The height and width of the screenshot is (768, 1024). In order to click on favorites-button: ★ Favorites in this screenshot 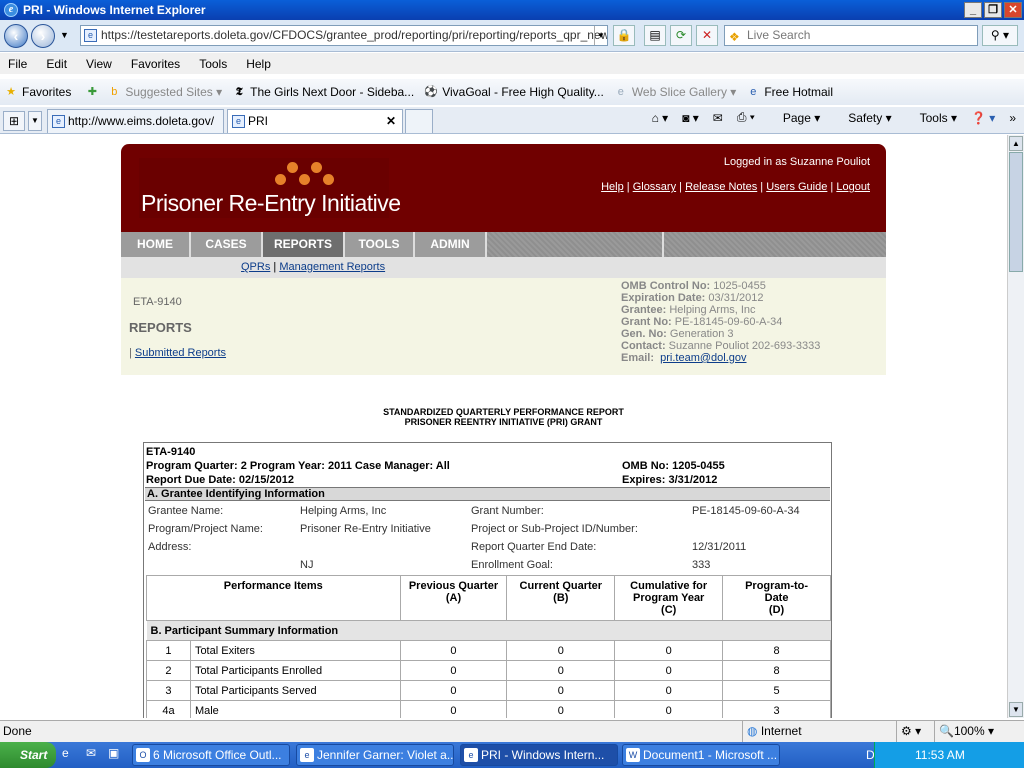, I will do `click(37, 92)`.